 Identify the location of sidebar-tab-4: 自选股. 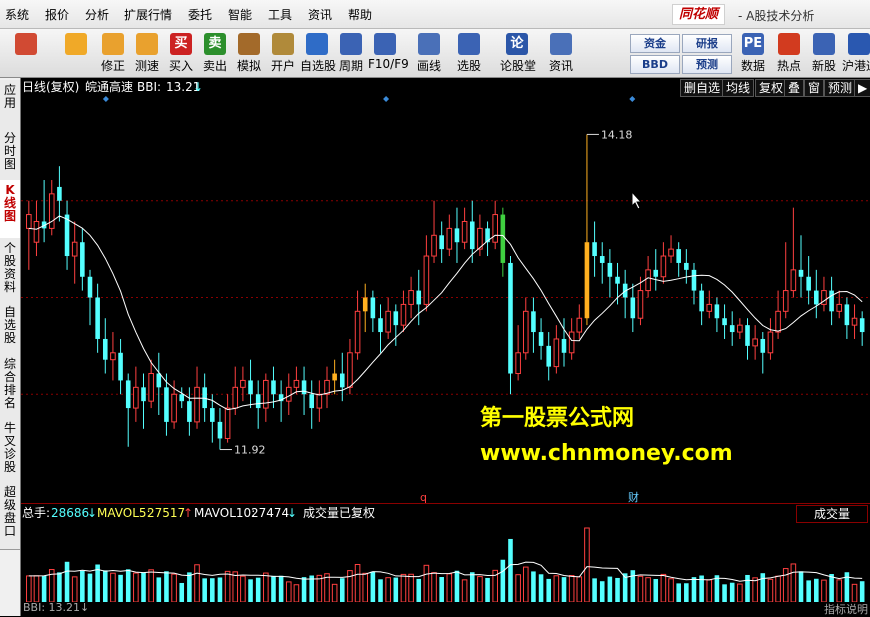
(10, 330).